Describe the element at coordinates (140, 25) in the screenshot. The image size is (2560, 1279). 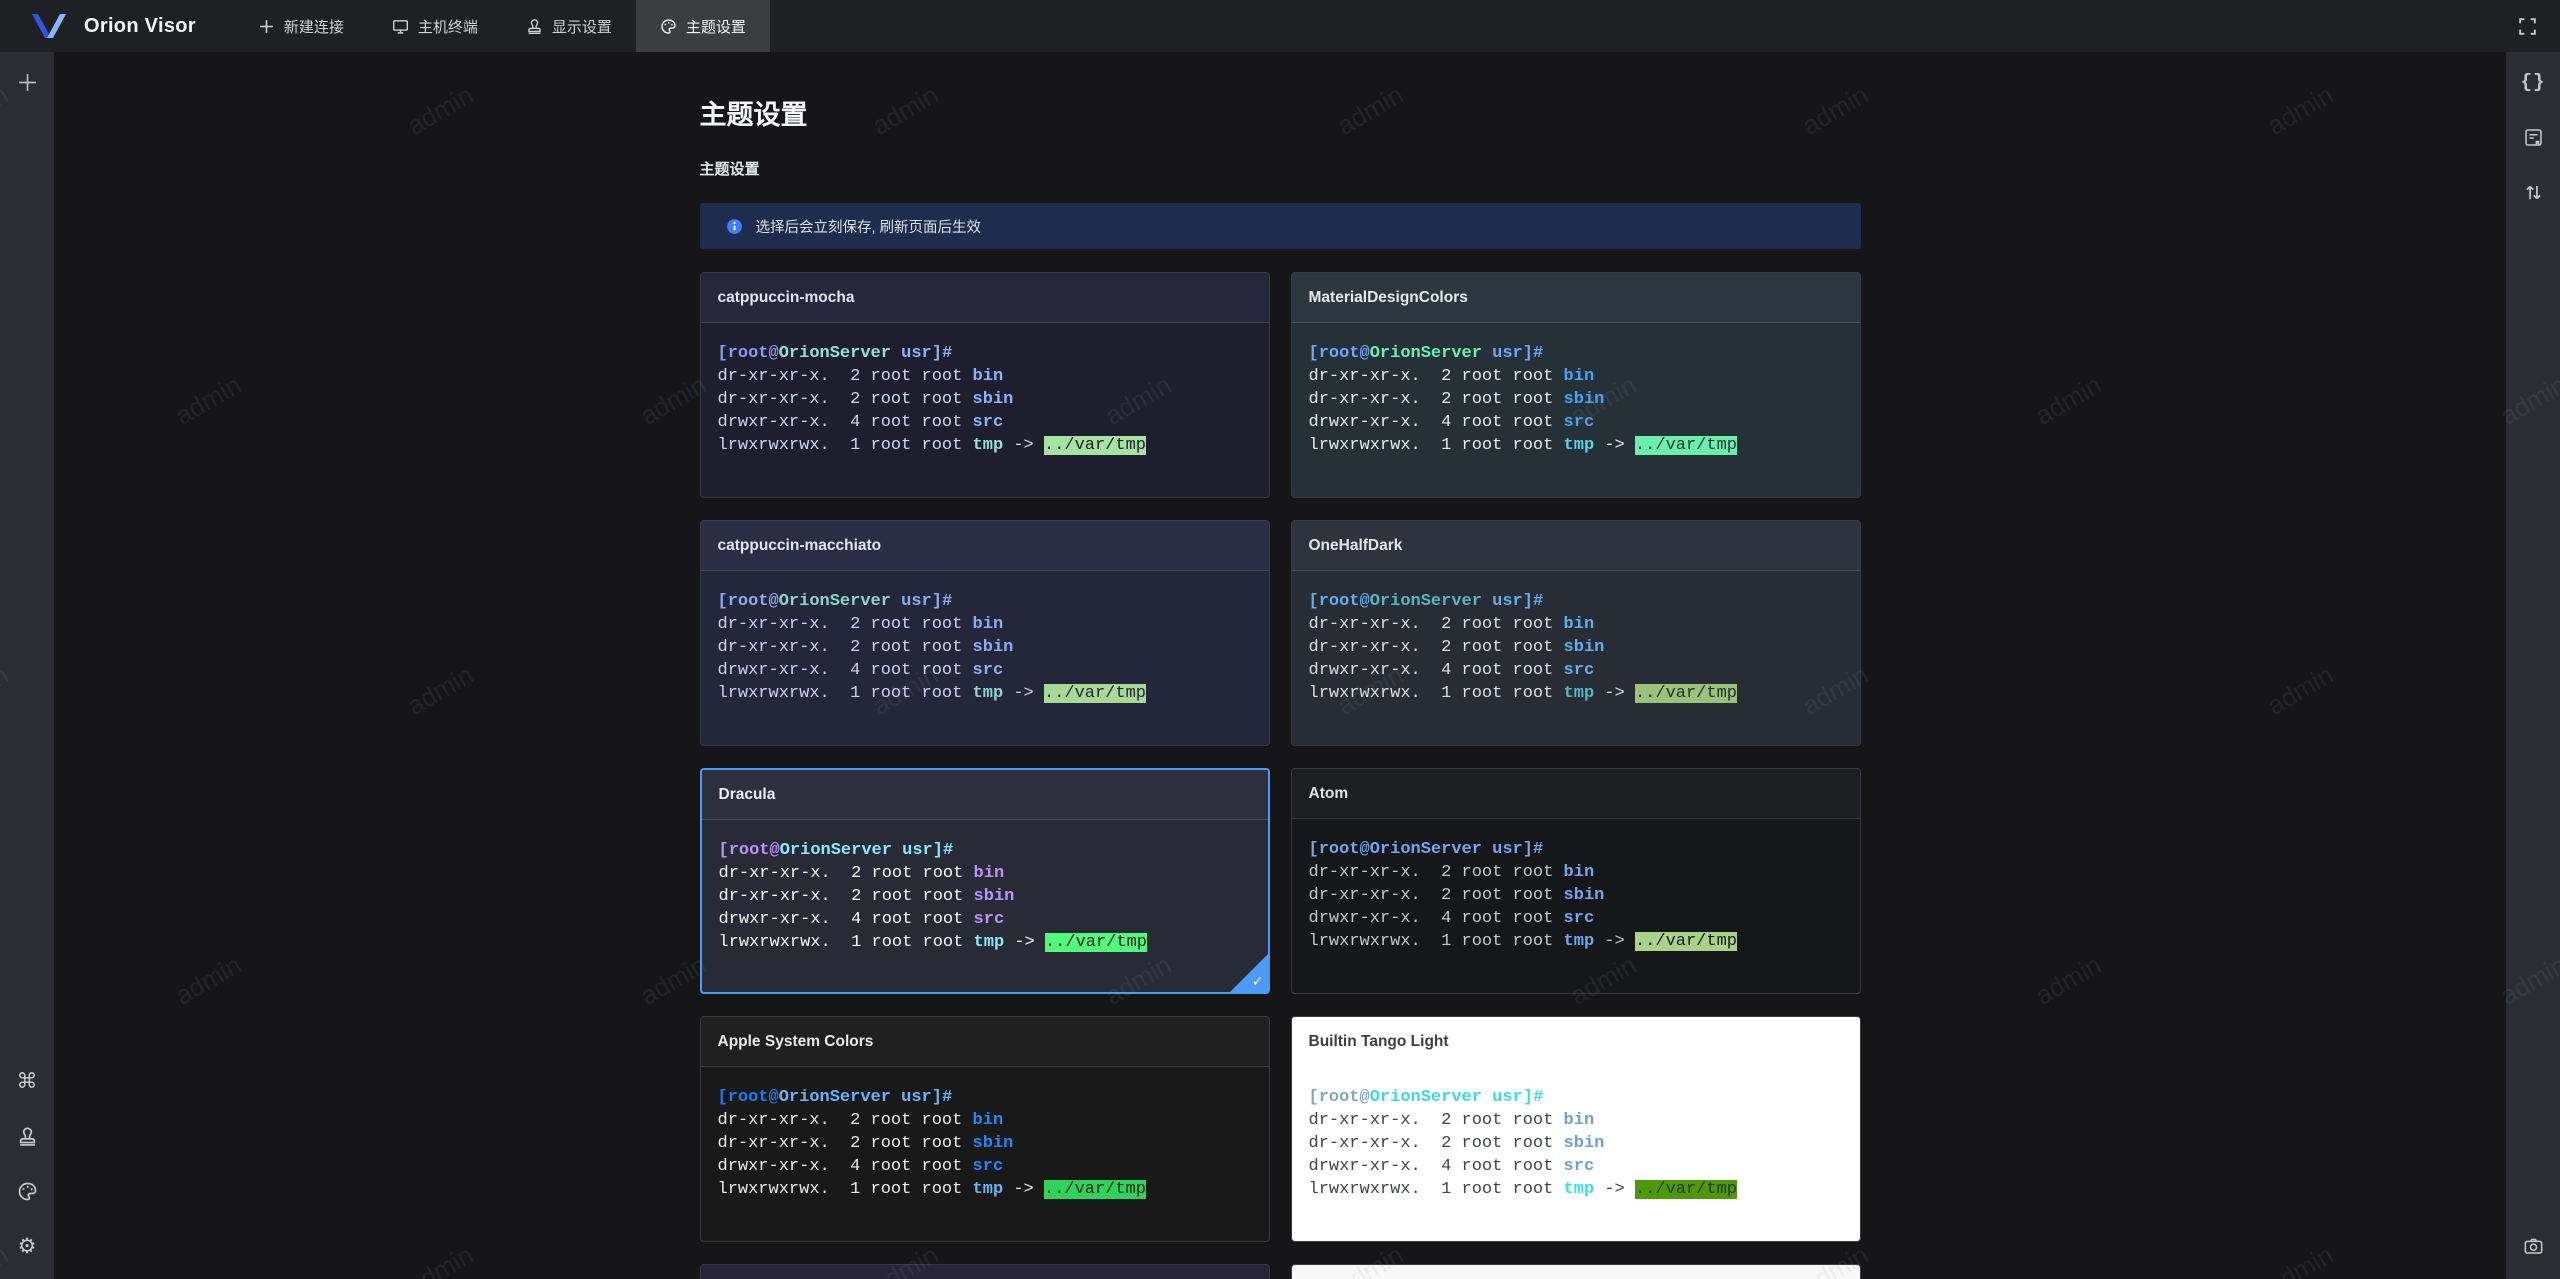
I see `app-title: Orion Visor` at that location.